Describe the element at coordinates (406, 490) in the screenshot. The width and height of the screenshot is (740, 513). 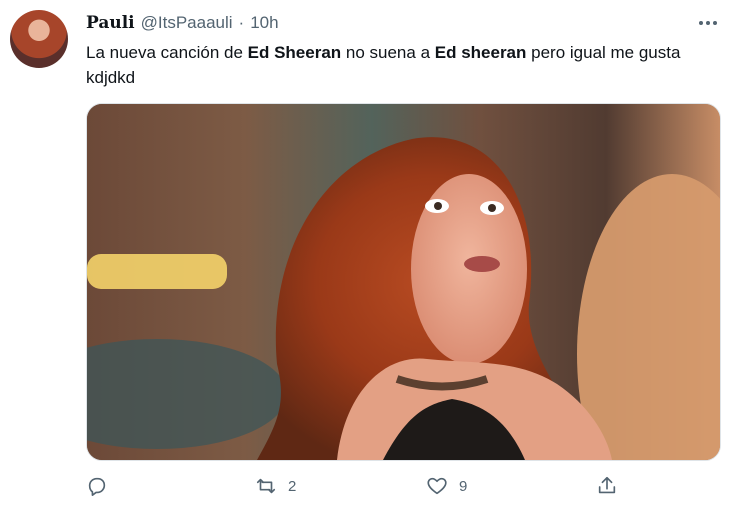
I see `tweet-actions: 2 9` at that location.